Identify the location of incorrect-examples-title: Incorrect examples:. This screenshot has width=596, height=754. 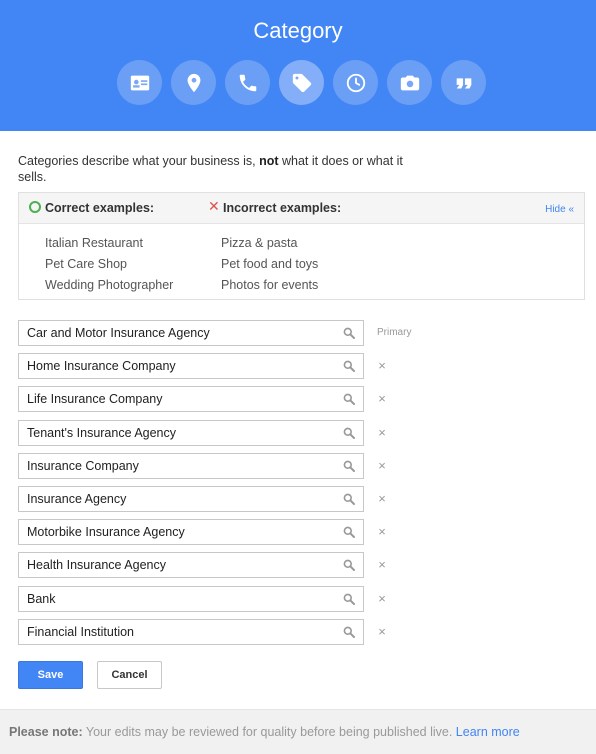
(282, 208).